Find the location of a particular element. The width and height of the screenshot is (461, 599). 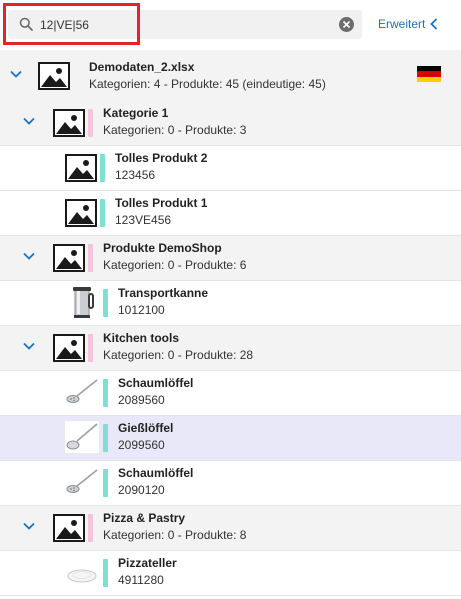

product-code: 2090120 is located at coordinates (141, 490).